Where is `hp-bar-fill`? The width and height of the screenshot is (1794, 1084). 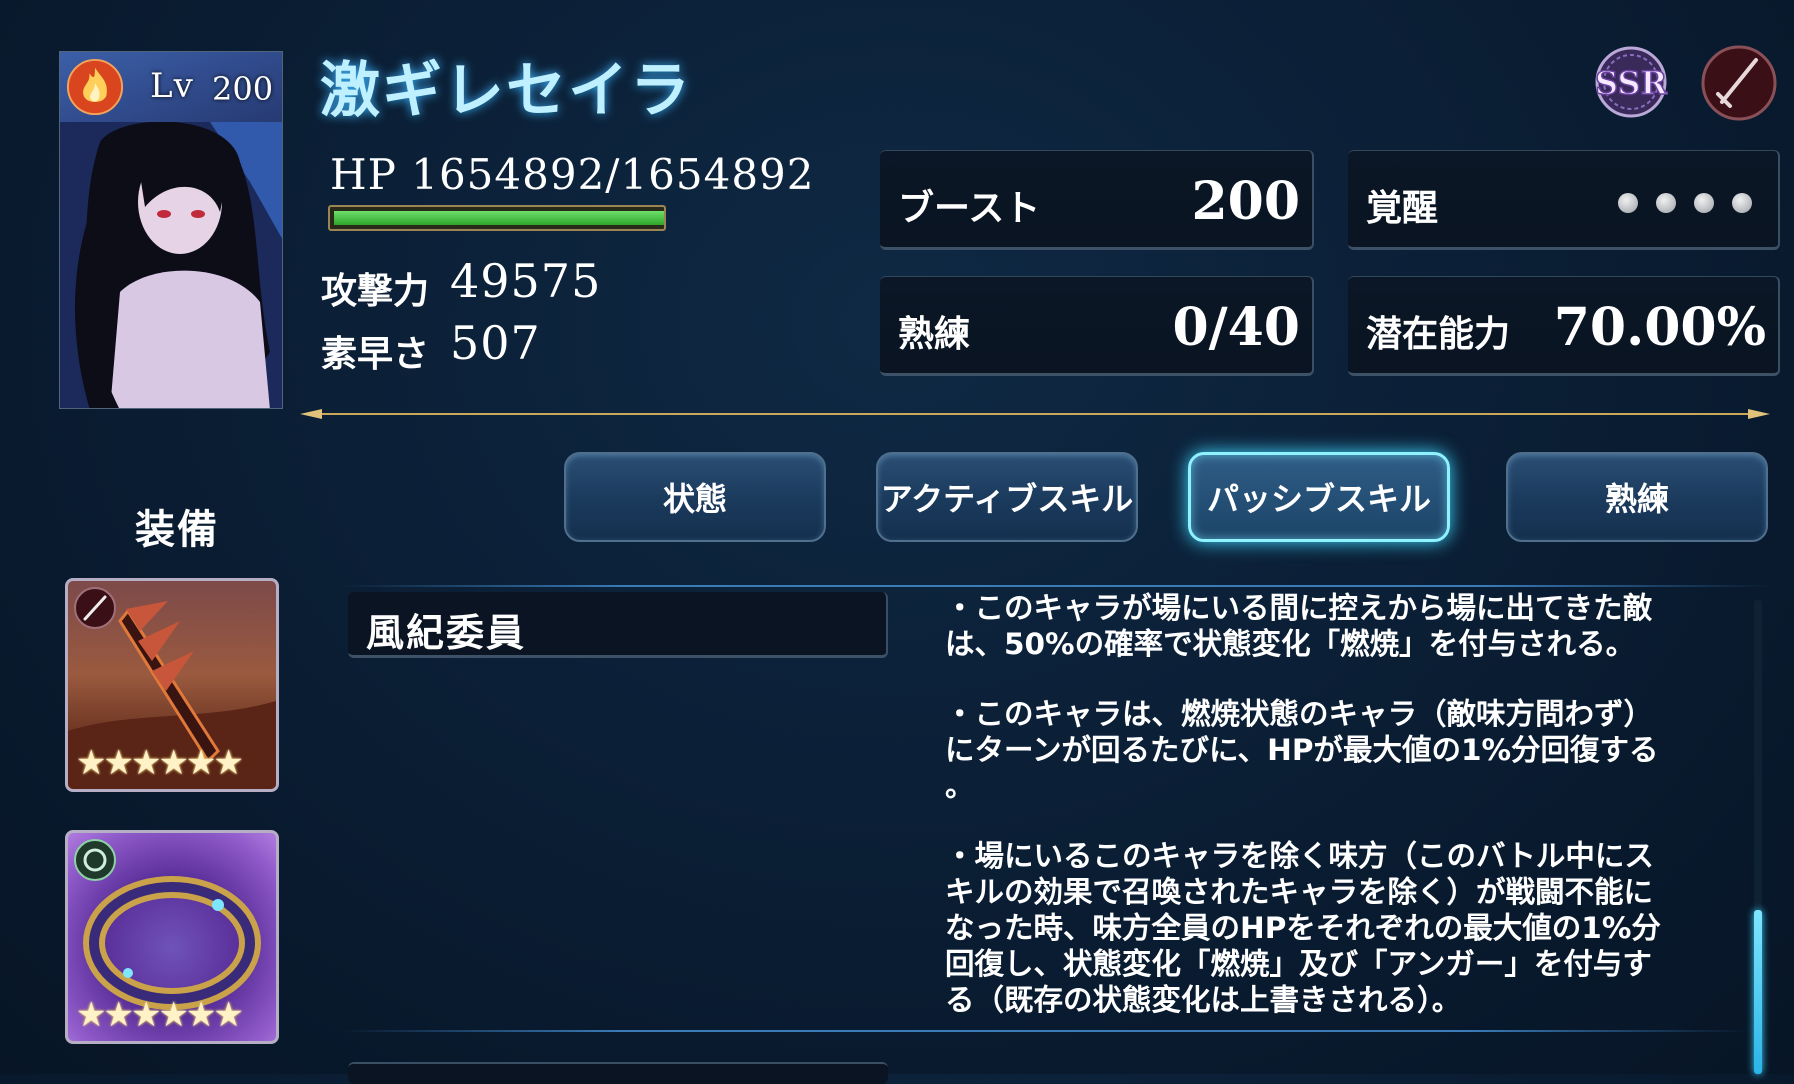
hp-bar-fill is located at coordinates (499, 218).